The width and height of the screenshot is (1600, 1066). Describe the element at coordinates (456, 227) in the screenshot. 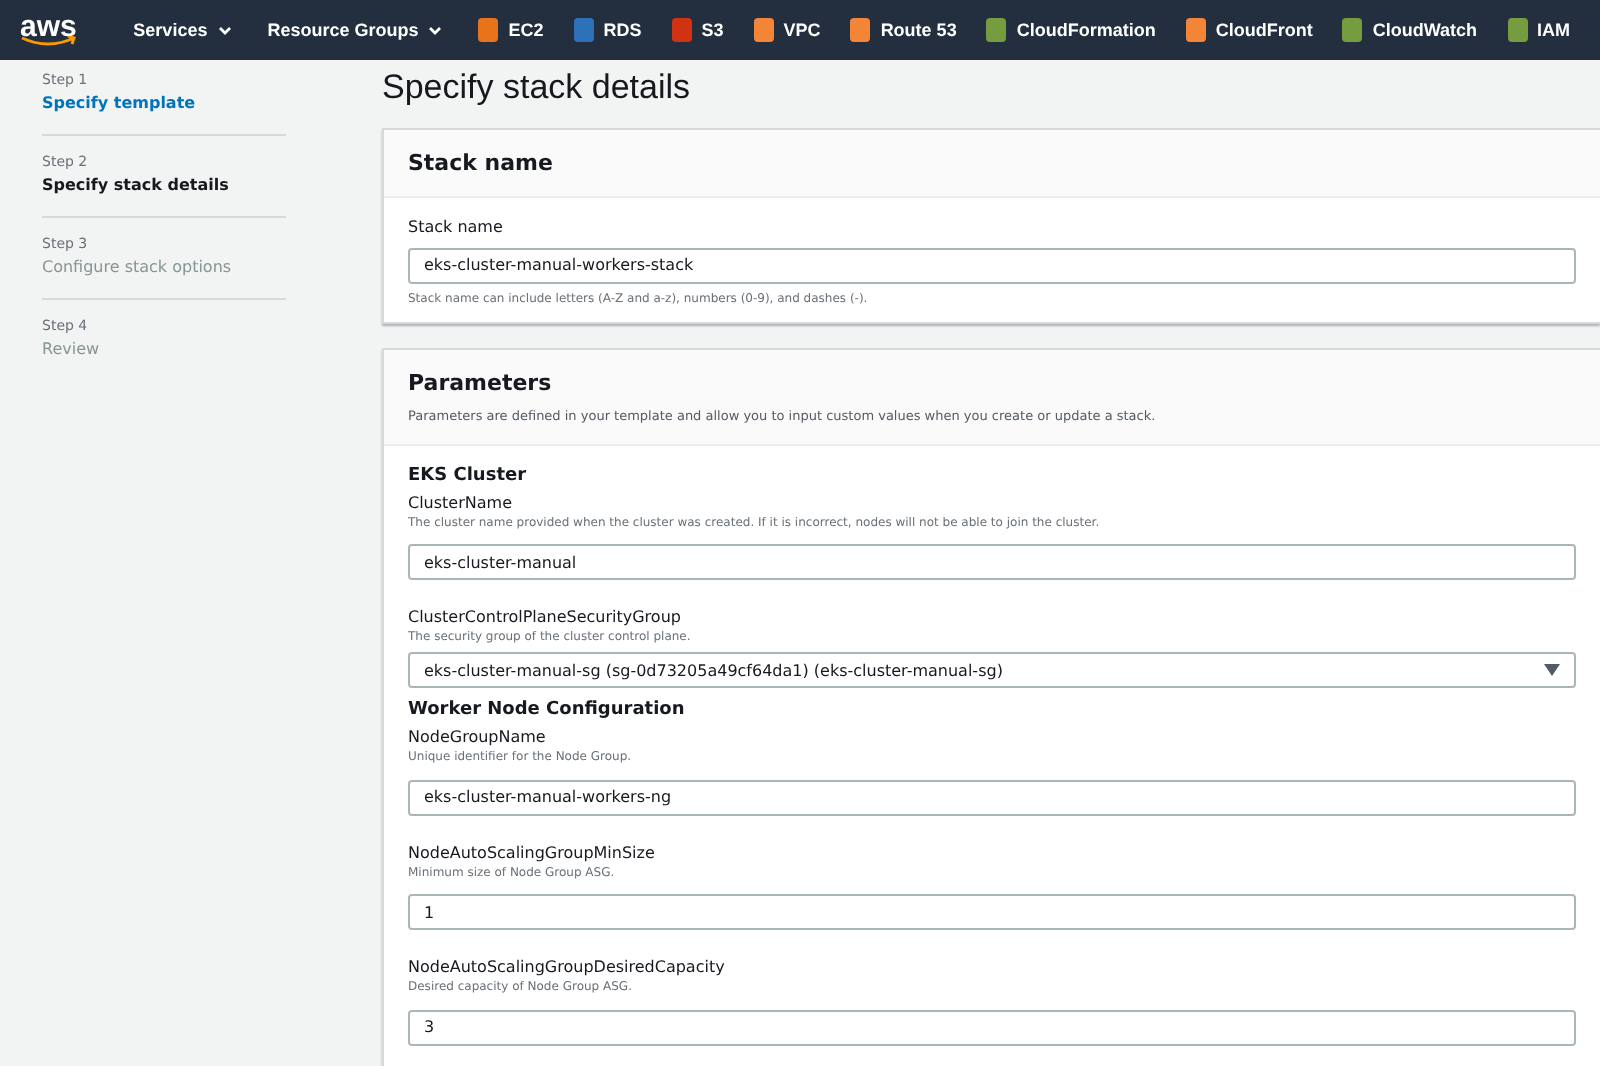

I see `field-label: Stack name` at that location.